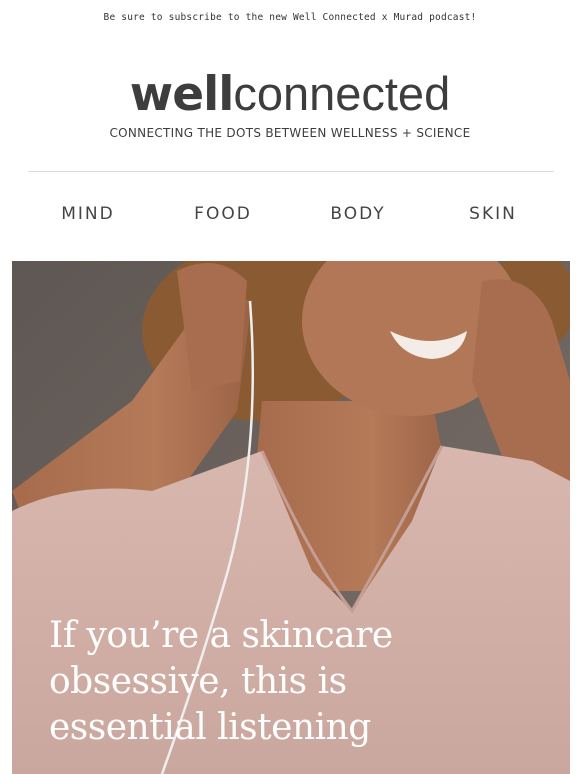 The image size is (580, 774). Describe the element at coordinates (291, 171) in the screenshot. I see `header-divider` at that location.